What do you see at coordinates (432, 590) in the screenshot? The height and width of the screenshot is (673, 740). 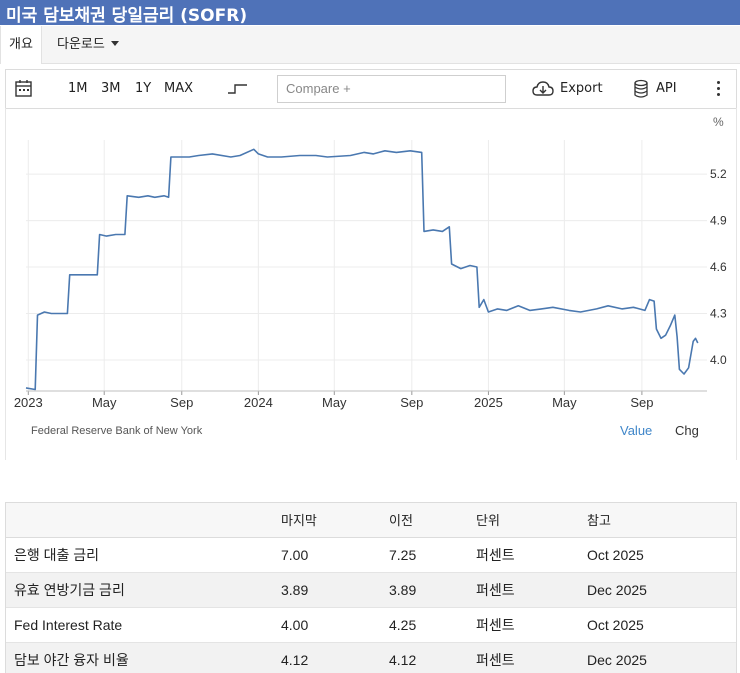 I see `row-previous: 3.89` at bounding box center [432, 590].